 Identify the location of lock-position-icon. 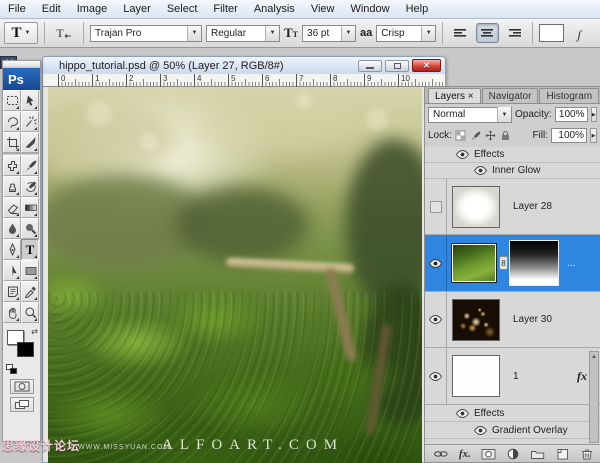
(490, 135).